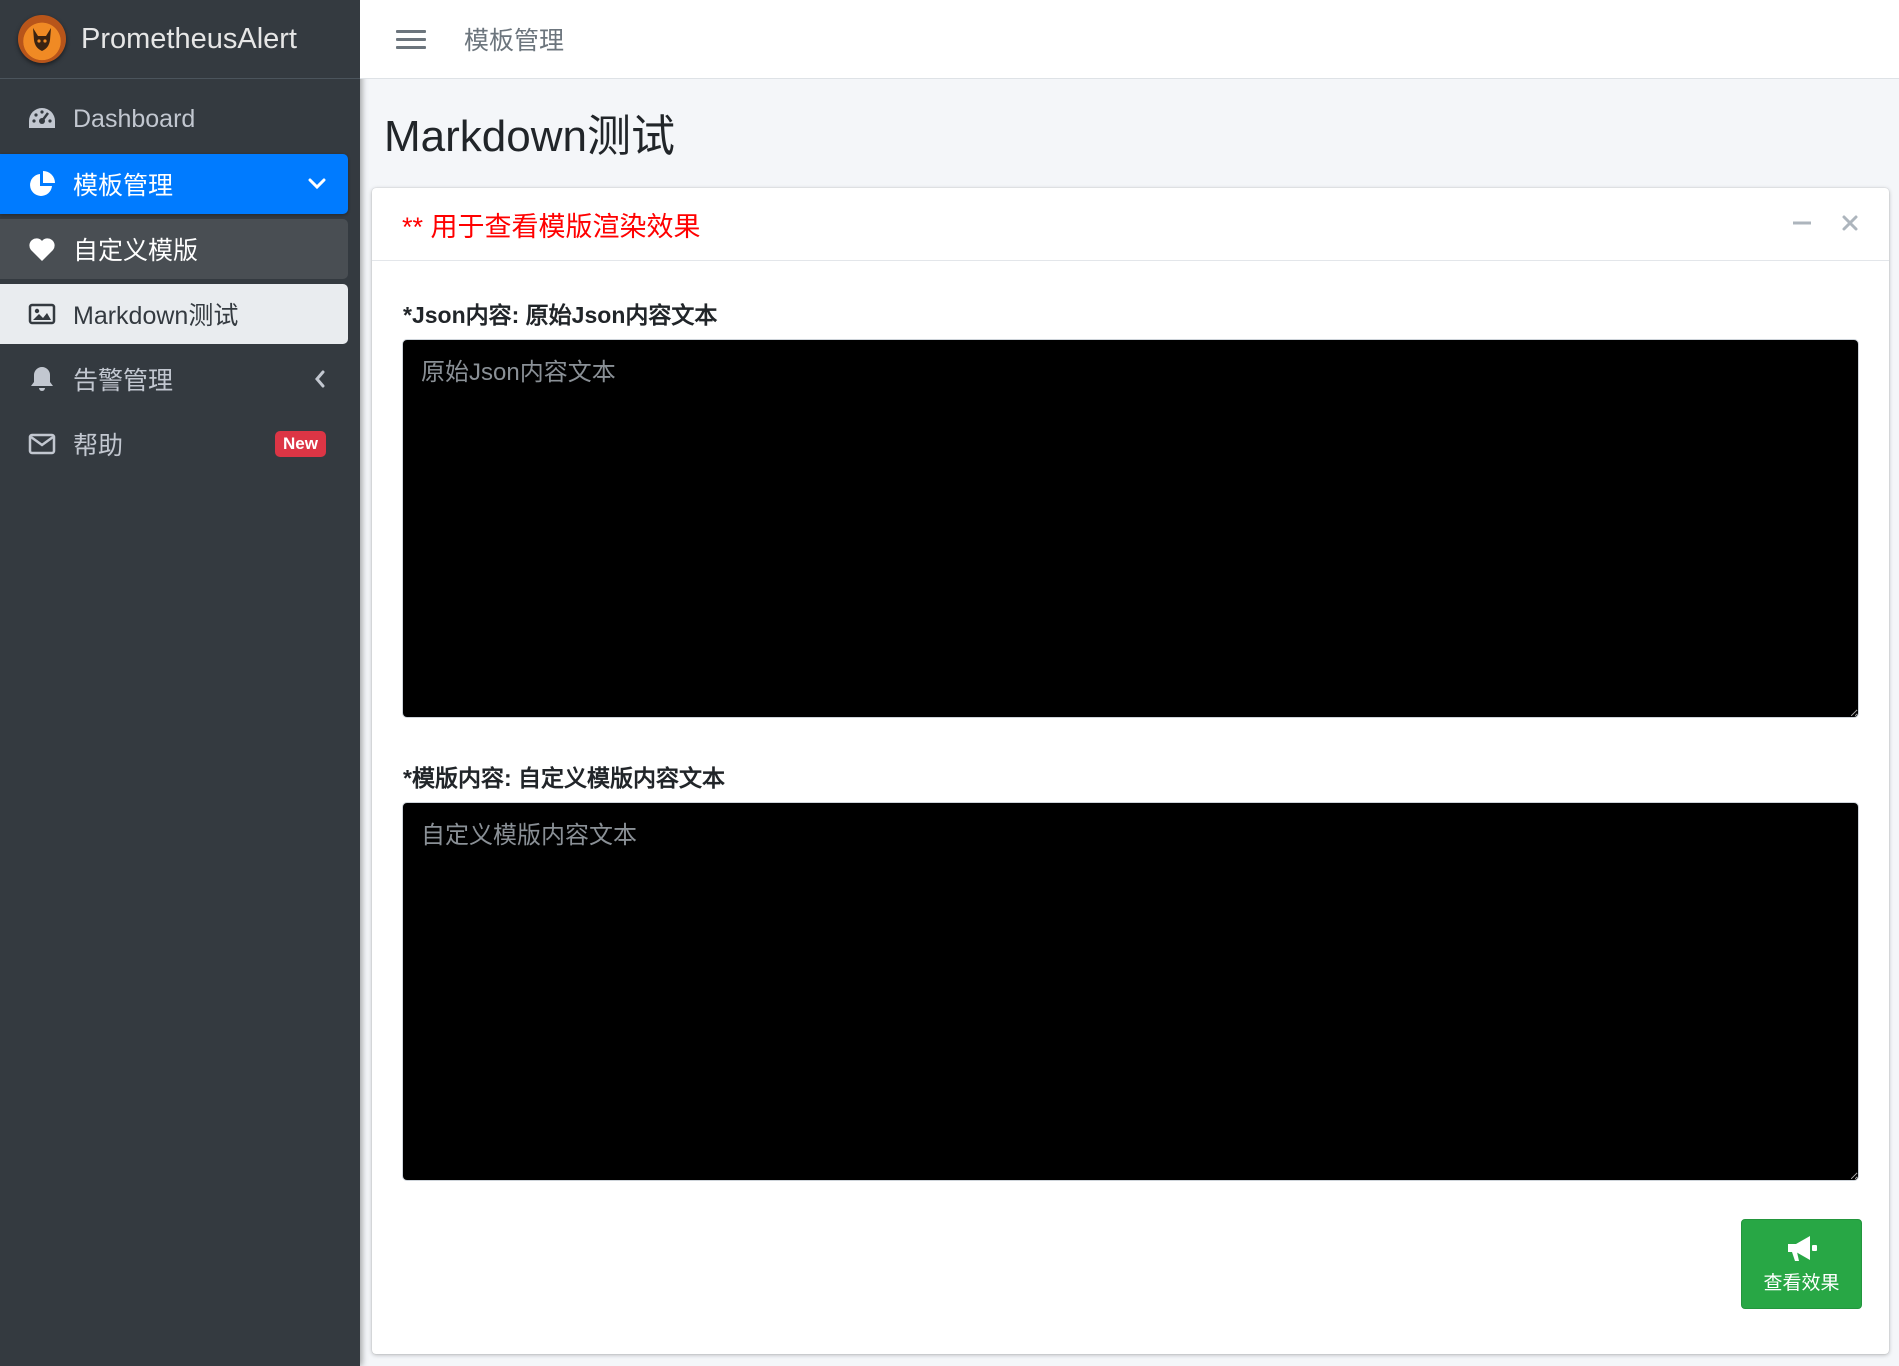 Image resolution: width=1899 pixels, height=1366 pixels. What do you see at coordinates (529, 136) in the screenshot?
I see `page-title: Markdown测试` at bounding box center [529, 136].